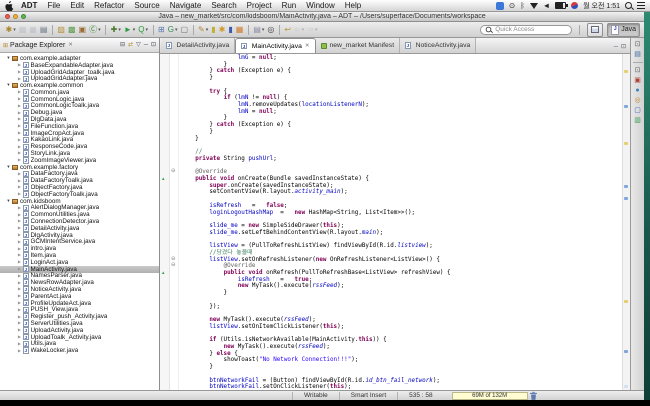  Describe the element at coordinates (79, 228) in the screenshot. I see `tree-item-detailactivity-java: ▶ J DetailActivity.java` at that location.